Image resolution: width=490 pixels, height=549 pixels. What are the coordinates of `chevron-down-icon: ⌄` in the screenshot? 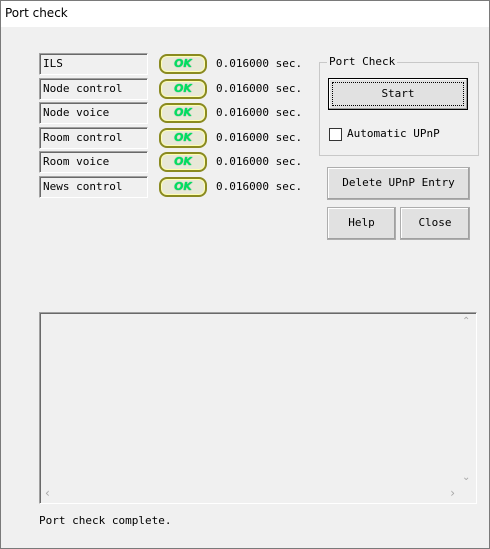 It's located at (466, 478).